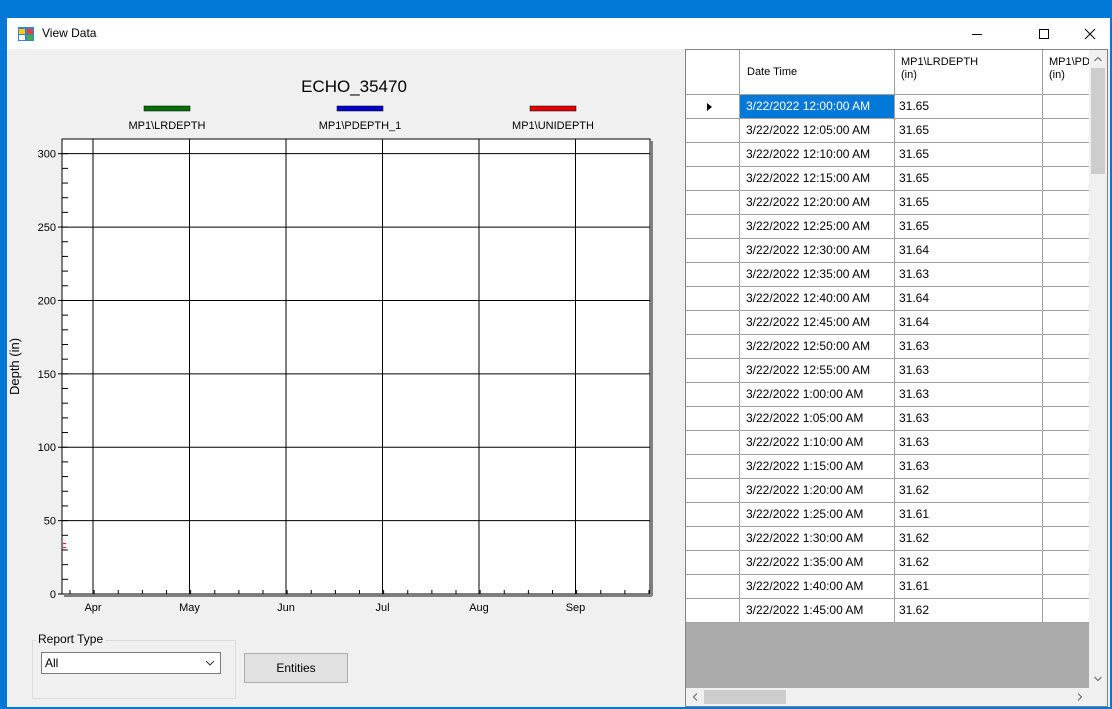  What do you see at coordinates (131, 663) in the screenshot?
I see `report-type-select: All` at bounding box center [131, 663].